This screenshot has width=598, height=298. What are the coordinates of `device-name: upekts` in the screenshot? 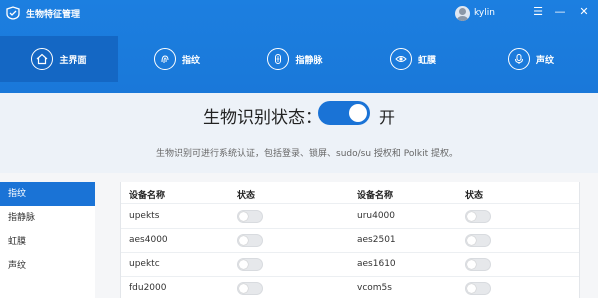 It's located at (144, 216).